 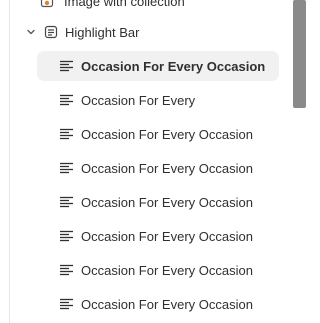 I want to click on section-highlight-bar: Highlight Bar, so click(x=81, y=32).